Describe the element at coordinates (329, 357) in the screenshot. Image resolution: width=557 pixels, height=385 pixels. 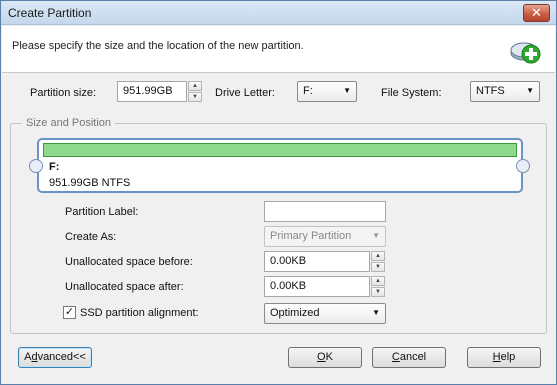
I see `ok-text: K` at that location.